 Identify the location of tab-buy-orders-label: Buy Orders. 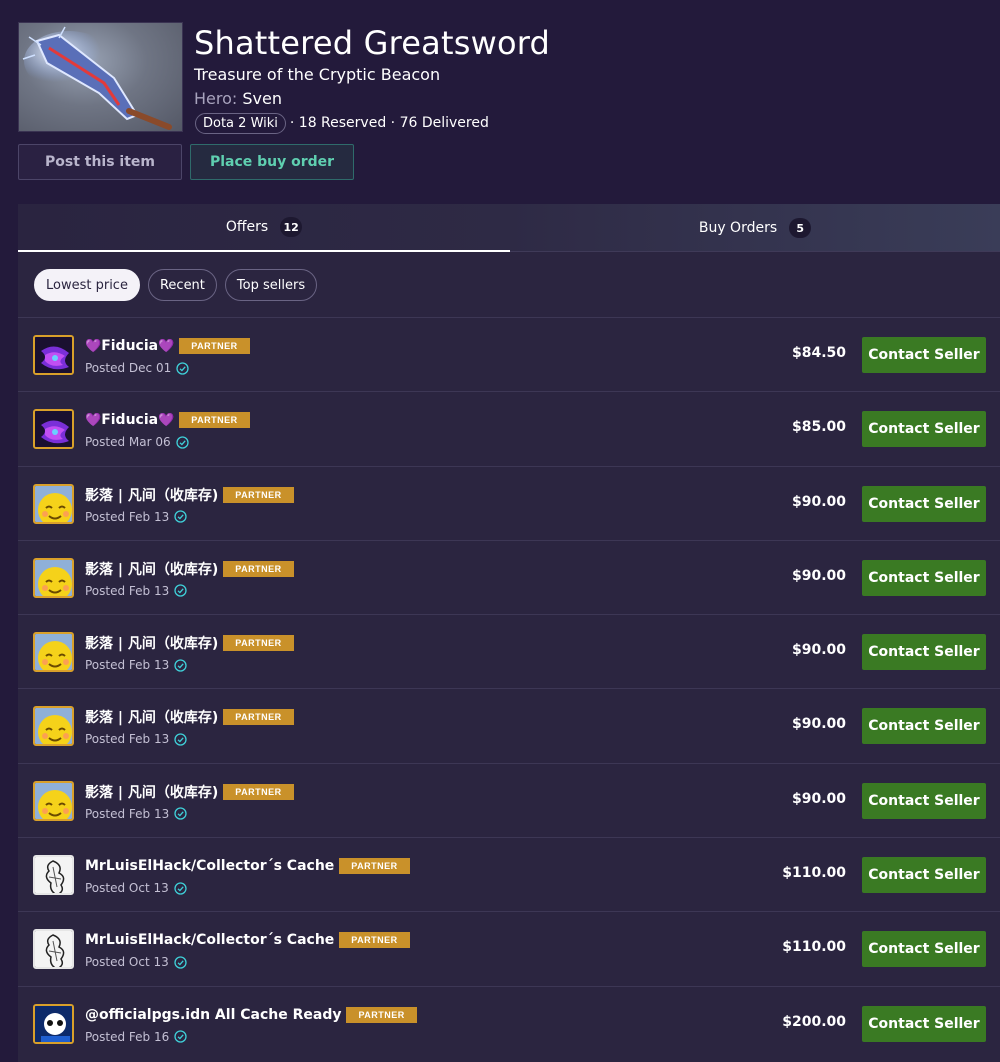
(738, 228).